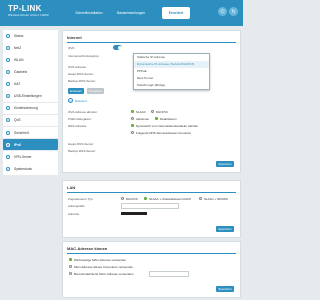 This screenshot has height=300, width=320. What do you see at coordinates (8, 96) in the screenshot?
I see `usb-icon` at bounding box center [8, 96].